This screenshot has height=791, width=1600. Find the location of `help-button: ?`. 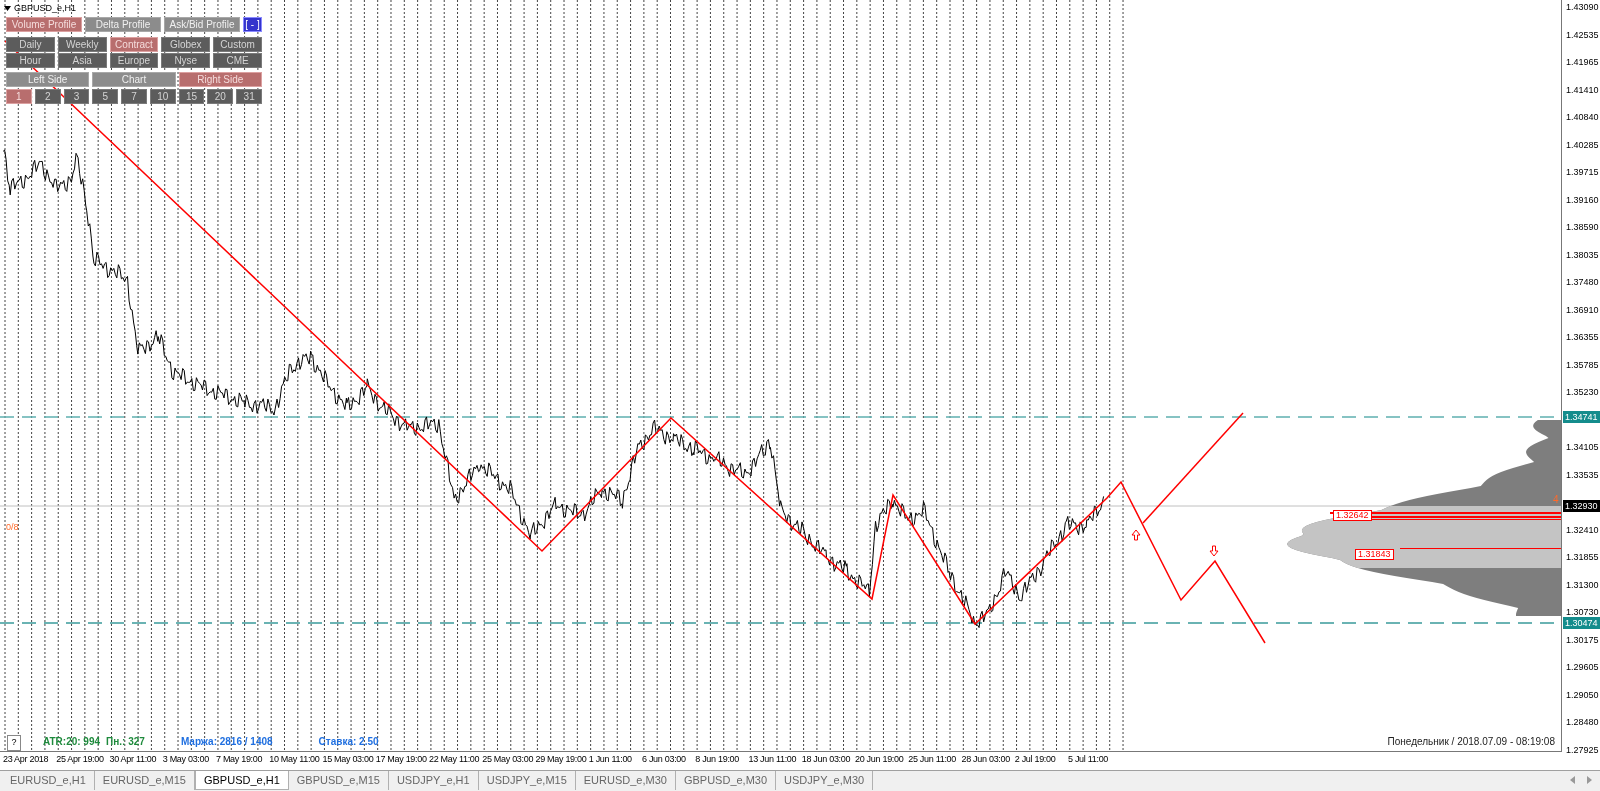

help-button: ? is located at coordinates (14, 743).